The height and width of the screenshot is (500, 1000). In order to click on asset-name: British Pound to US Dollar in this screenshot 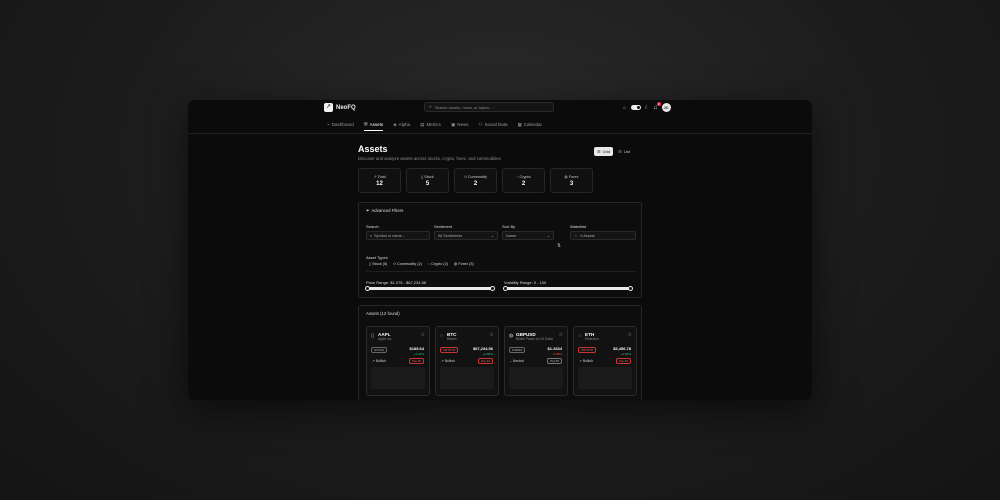, I will do `click(535, 339)`.